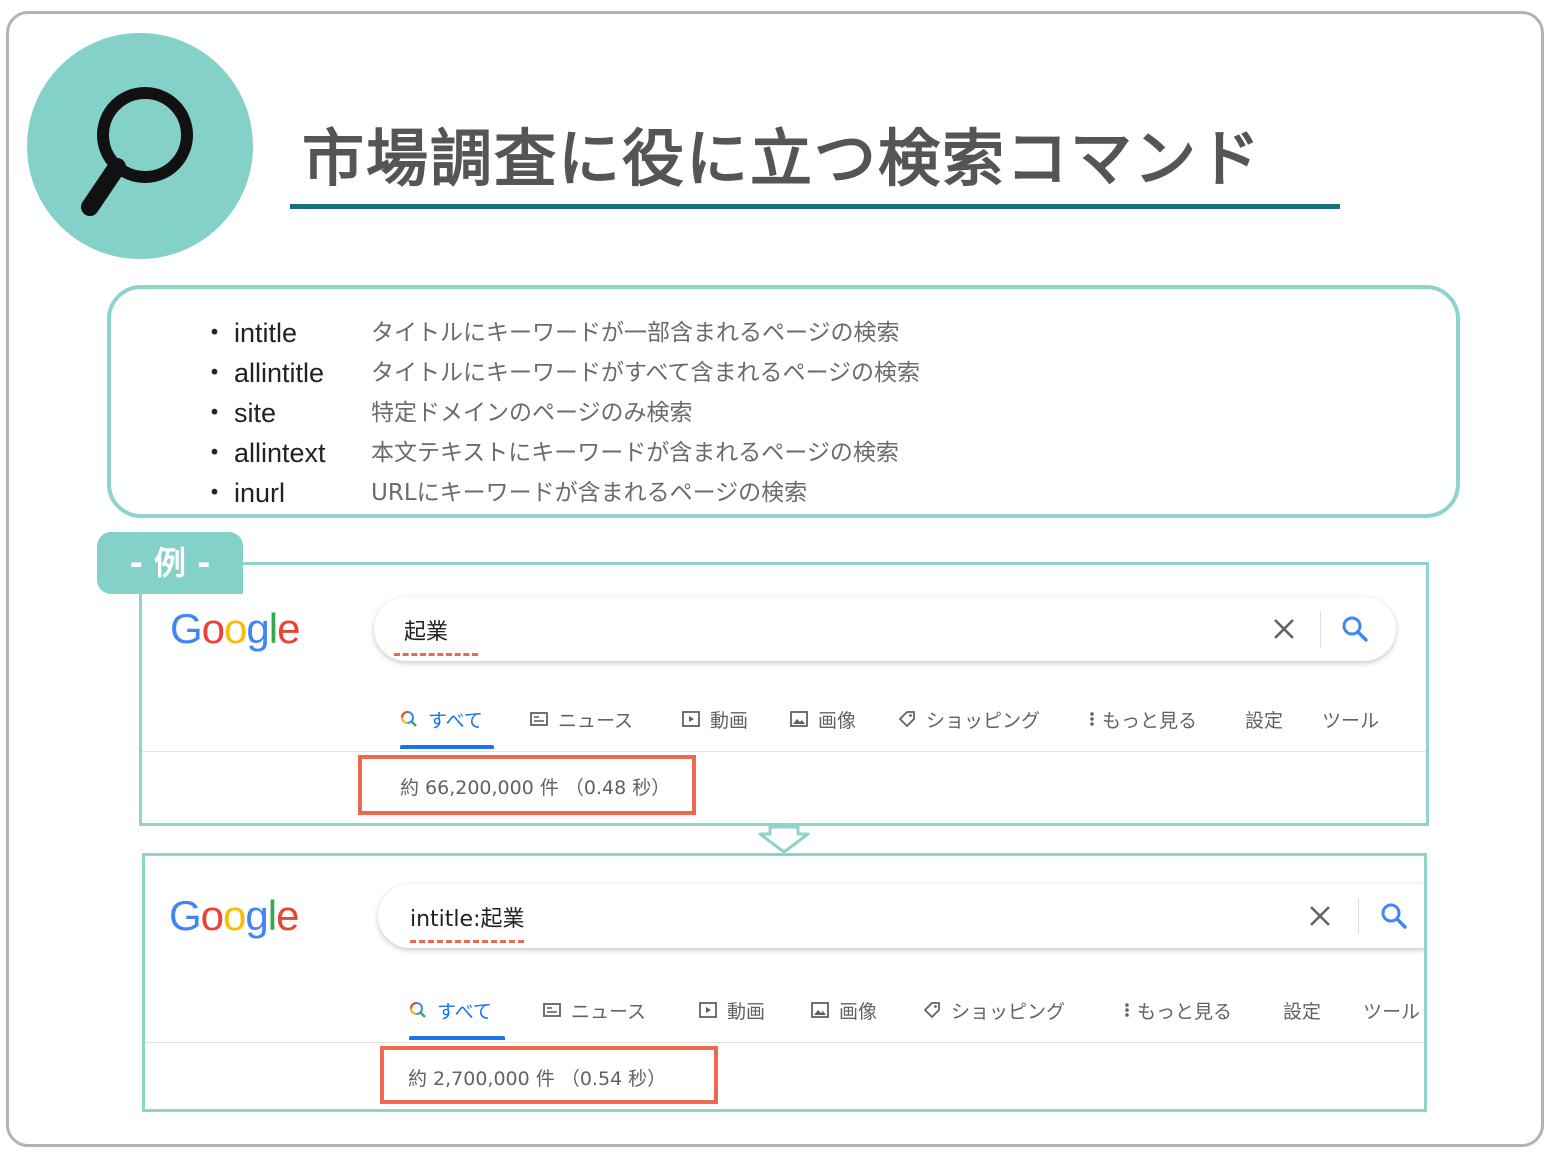 Image resolution: width=1558 pixels, height=1160 pixels. What do you see at coordinates (249, 333) in the screenshot?
I see `command-name: ・ intitle` at bounding box center [249, 333].